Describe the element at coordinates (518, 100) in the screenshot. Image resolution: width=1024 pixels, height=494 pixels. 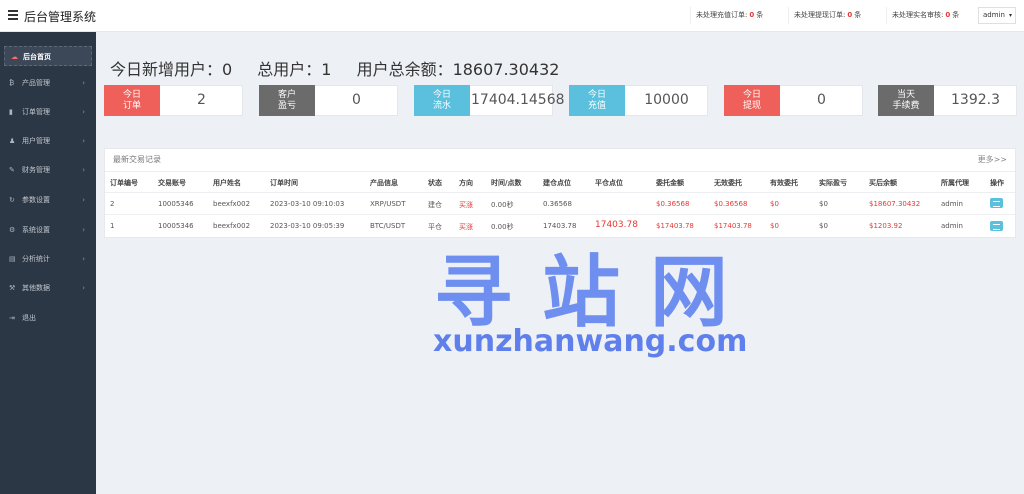
I see `stat-value: 17404.14568` at that location.